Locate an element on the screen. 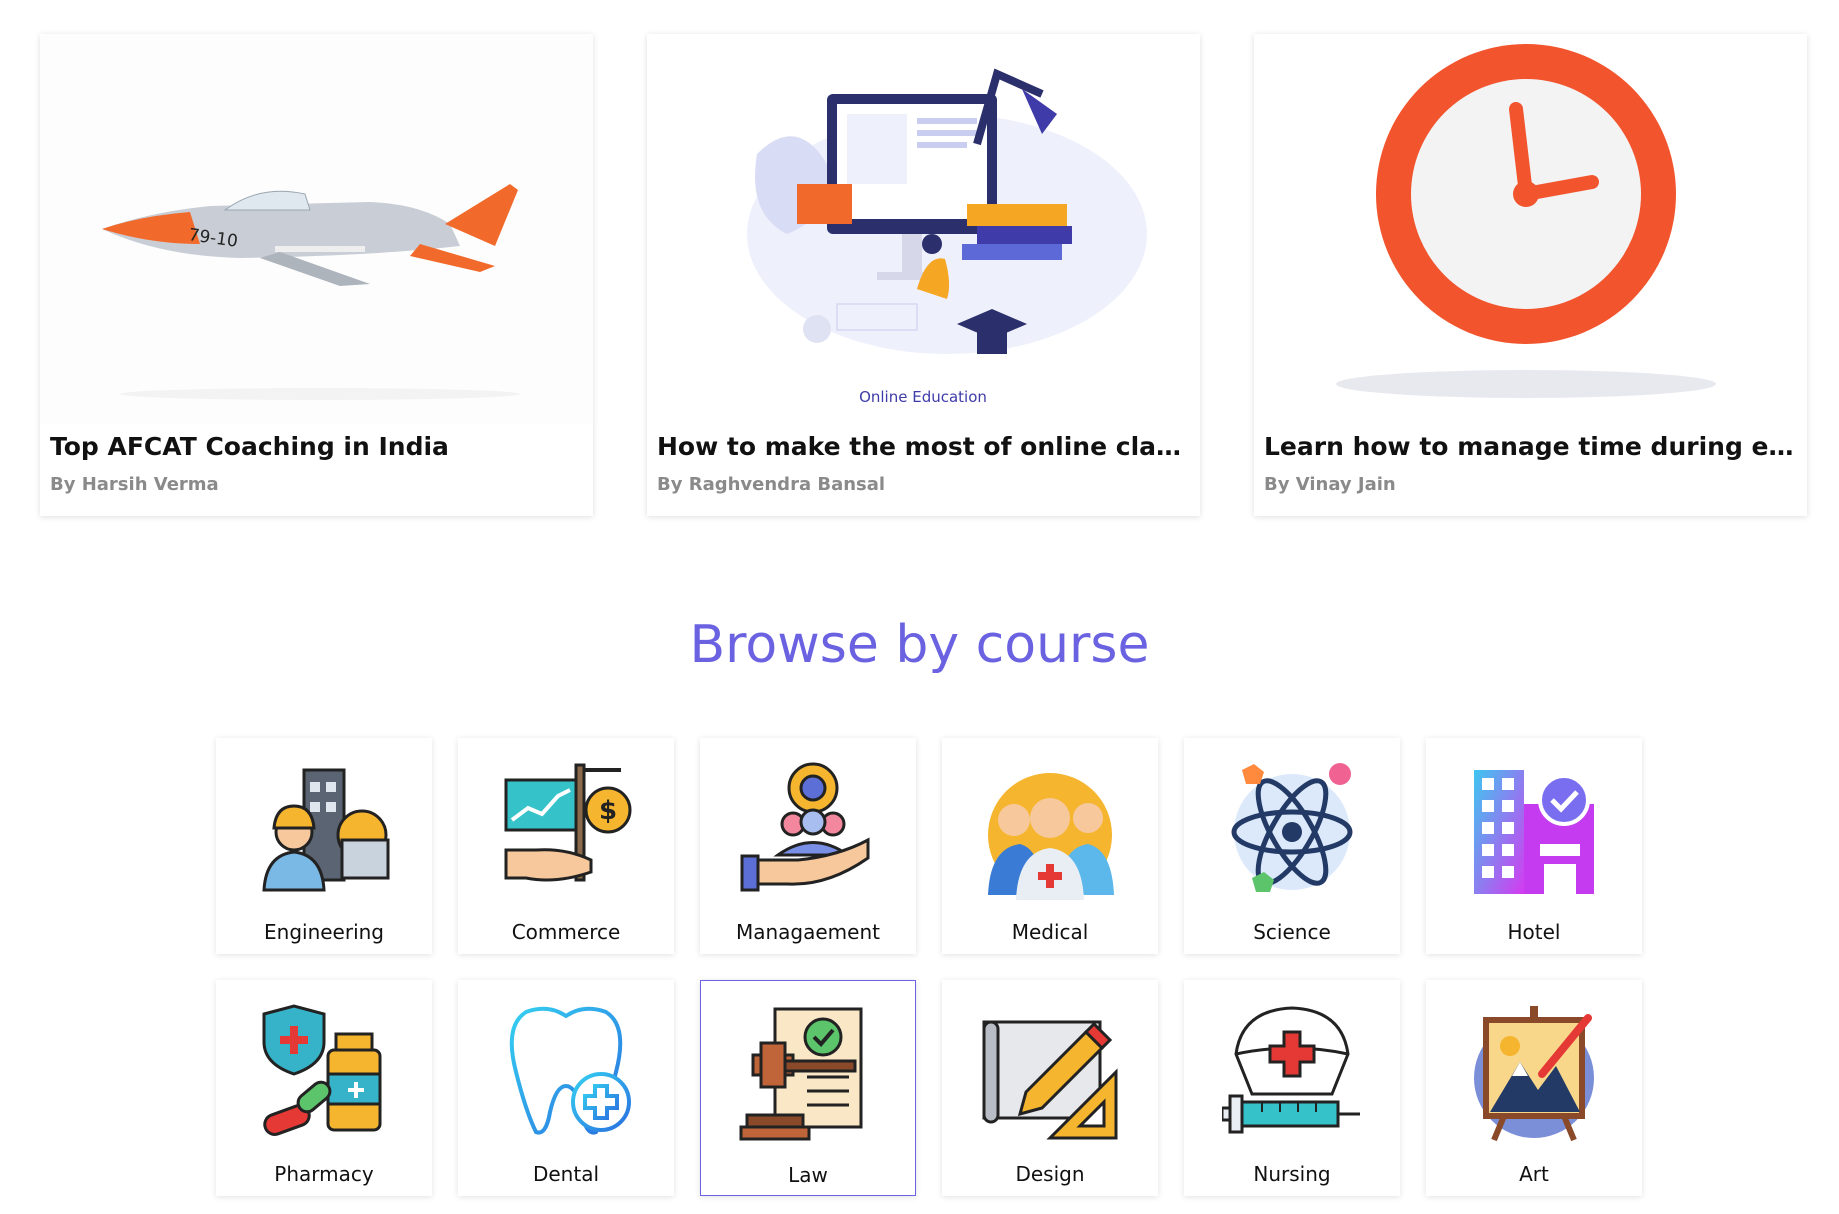 Image resolution: width=1839 pixels, height=1214 pixels. jet-icon: 79-10 is located at coordinates (316, 229).